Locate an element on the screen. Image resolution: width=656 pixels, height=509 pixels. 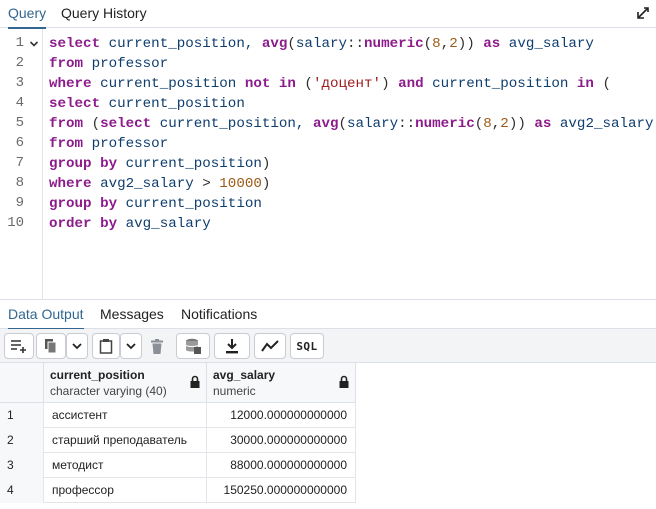
copy-button is located at coordinates (51, 346).